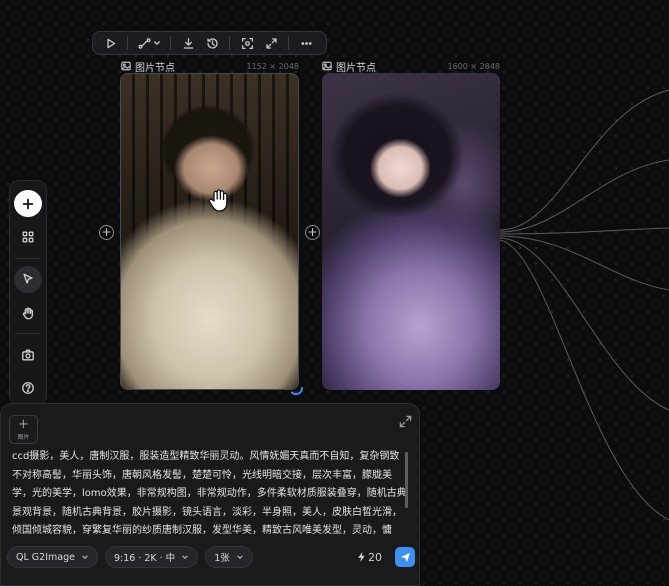 The height and width of the screenshot is (586, 669). Describe the element at coordinates (247, 43) in the screenshot. I see `screenshot-icon` at that location.